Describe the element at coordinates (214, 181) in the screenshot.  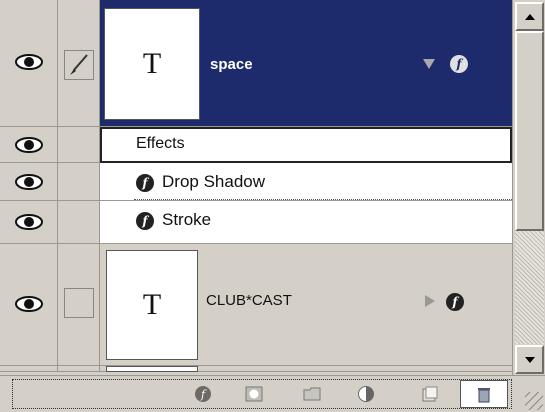
I see `effect-label: Drop Shadow` at that location.